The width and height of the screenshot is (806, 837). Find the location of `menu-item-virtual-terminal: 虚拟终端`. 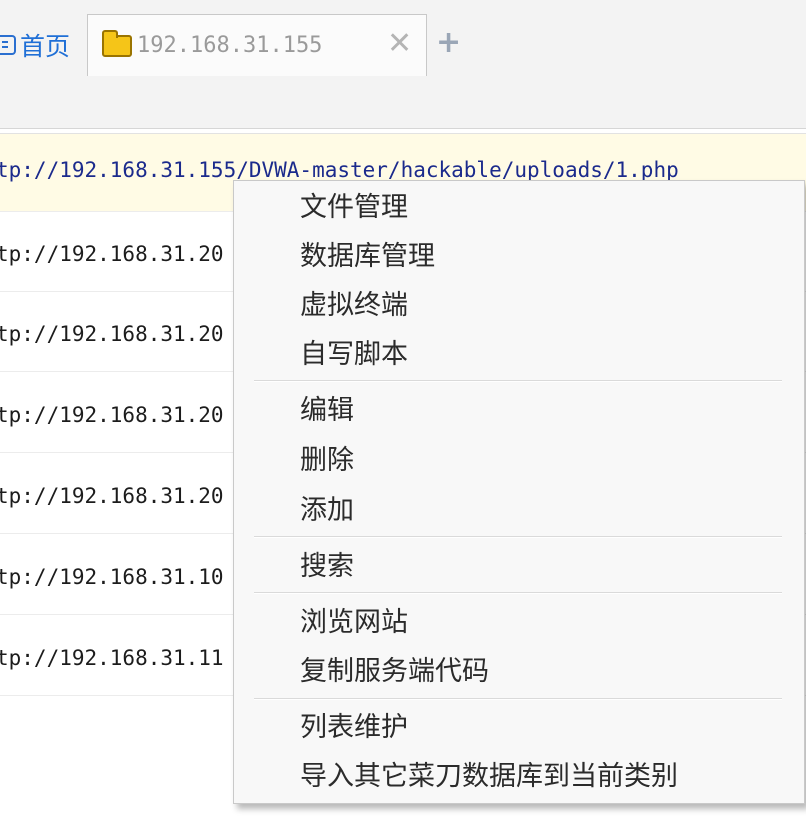

menu-item-virtual-terminal: 虚拟终端 is located at coordinates (354, 306).